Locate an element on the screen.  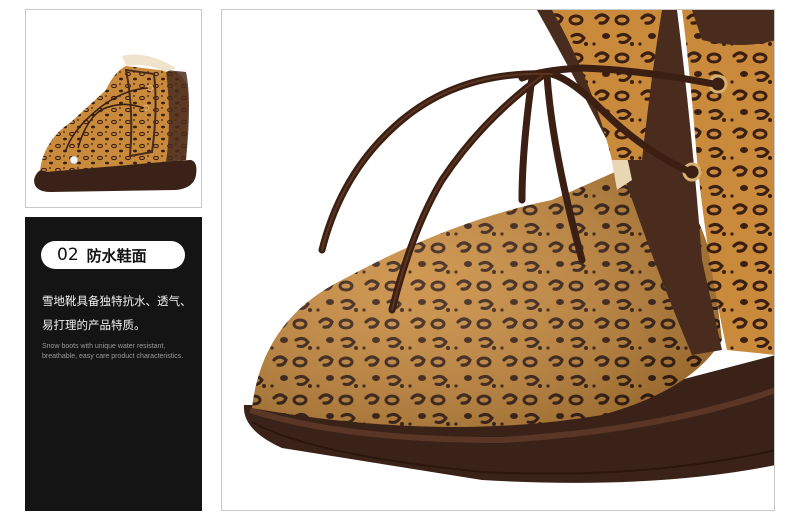
feature-heading-pill: 02 防水鞋面 is located at coordinates (113, 255).